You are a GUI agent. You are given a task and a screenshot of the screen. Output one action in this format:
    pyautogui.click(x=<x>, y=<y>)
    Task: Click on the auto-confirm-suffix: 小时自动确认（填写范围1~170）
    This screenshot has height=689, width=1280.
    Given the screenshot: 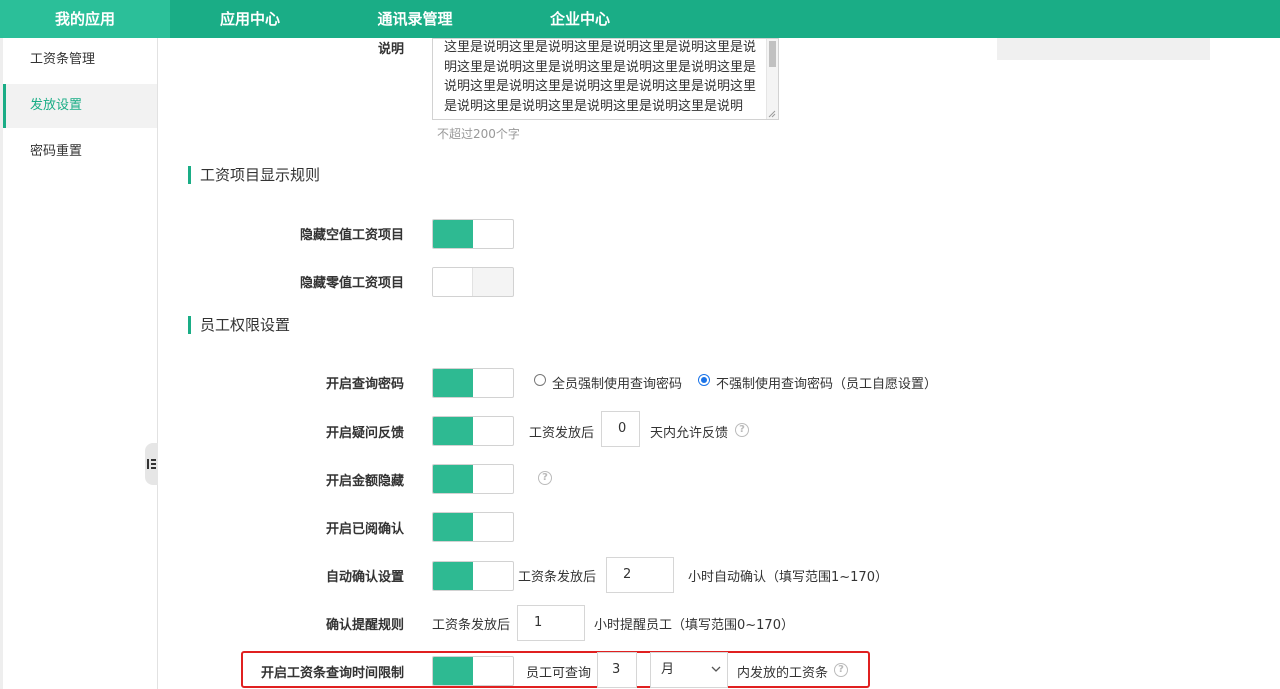 What is the action you would take?
    pyautogui.click(x=788, y=577)
    